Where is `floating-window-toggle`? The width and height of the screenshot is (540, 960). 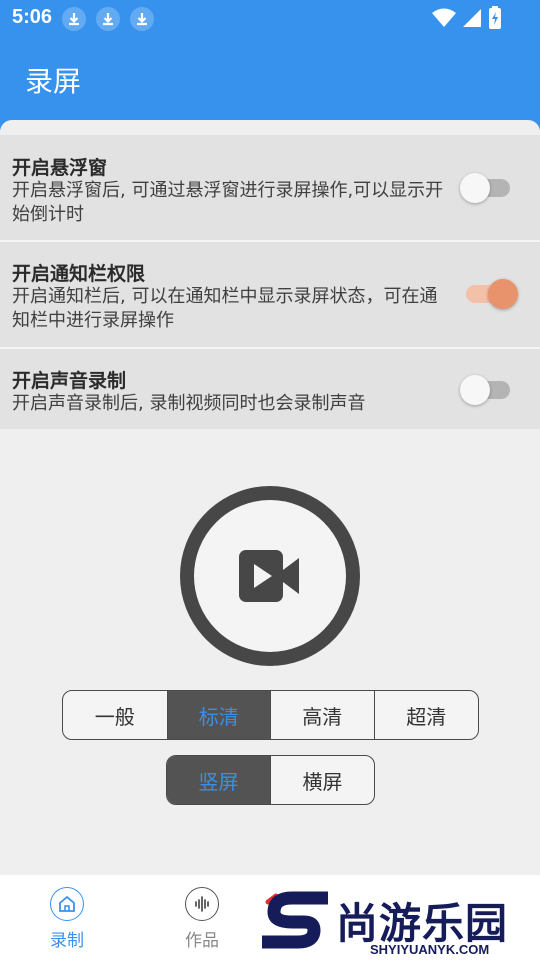 floating-window-toggle is located at coordinates (485, 188).